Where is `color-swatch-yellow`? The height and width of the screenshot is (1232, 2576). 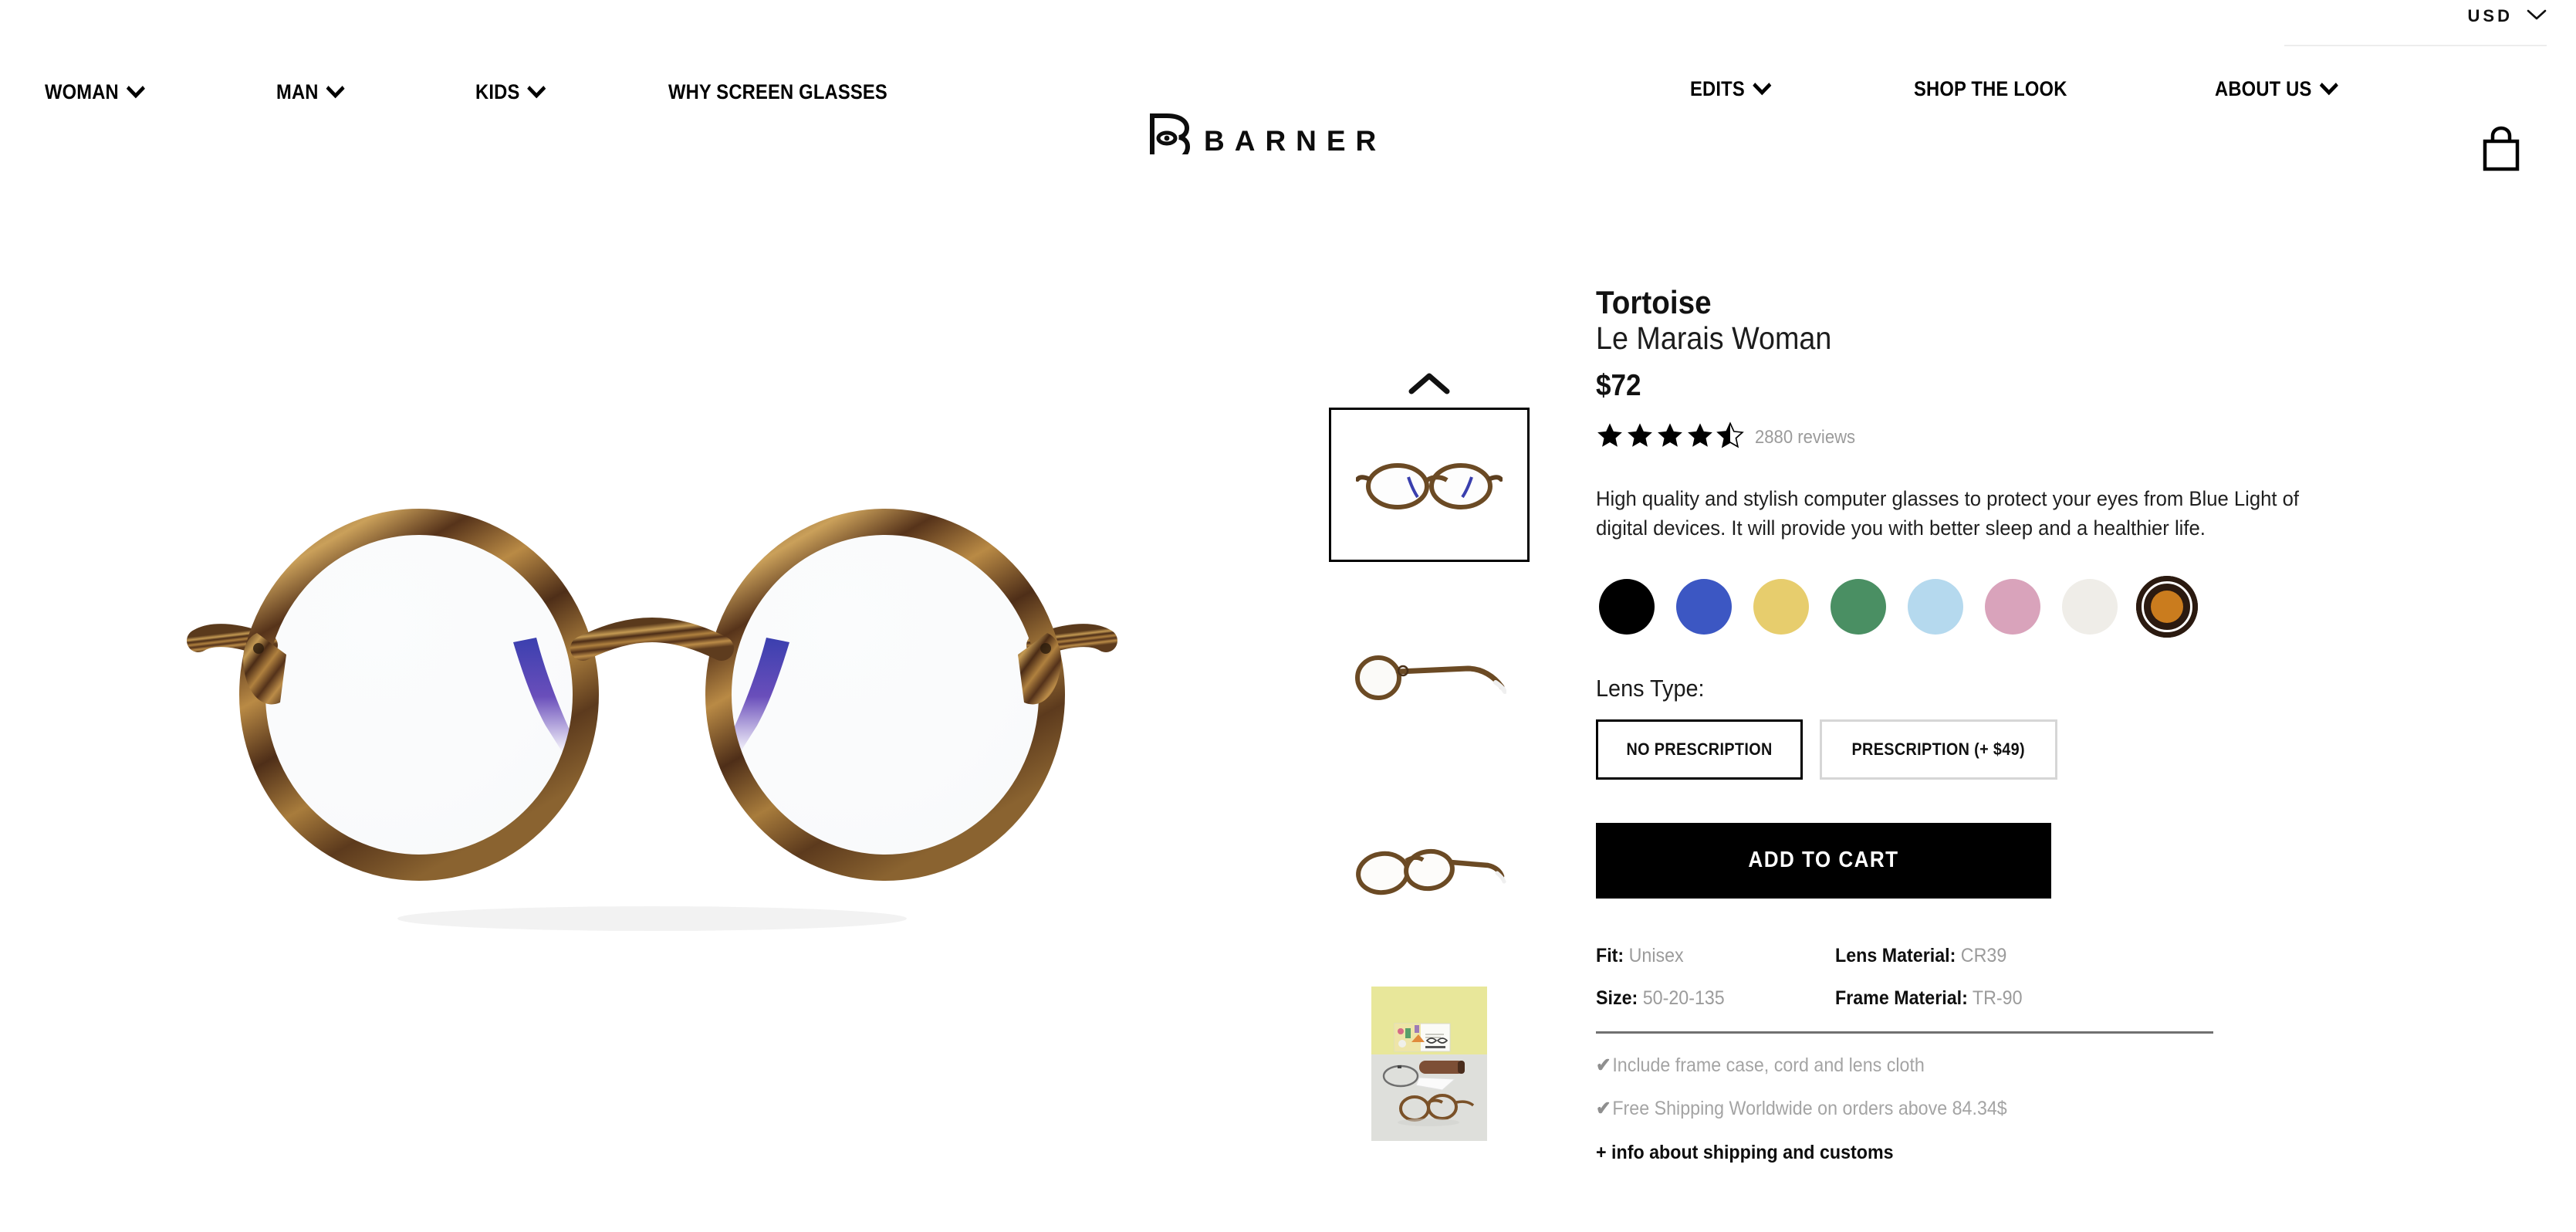 color-swatch-yellow is located at coordinates (1781, 607).